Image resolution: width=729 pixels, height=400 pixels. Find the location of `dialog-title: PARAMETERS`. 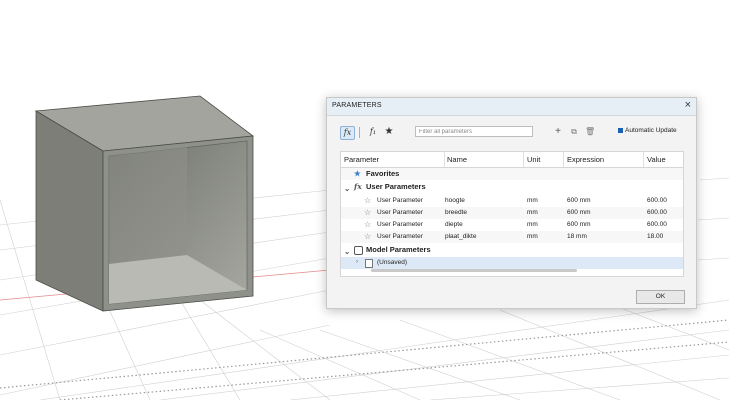

dialog-title: PARAMETERS is located at coordinates (357, 105).